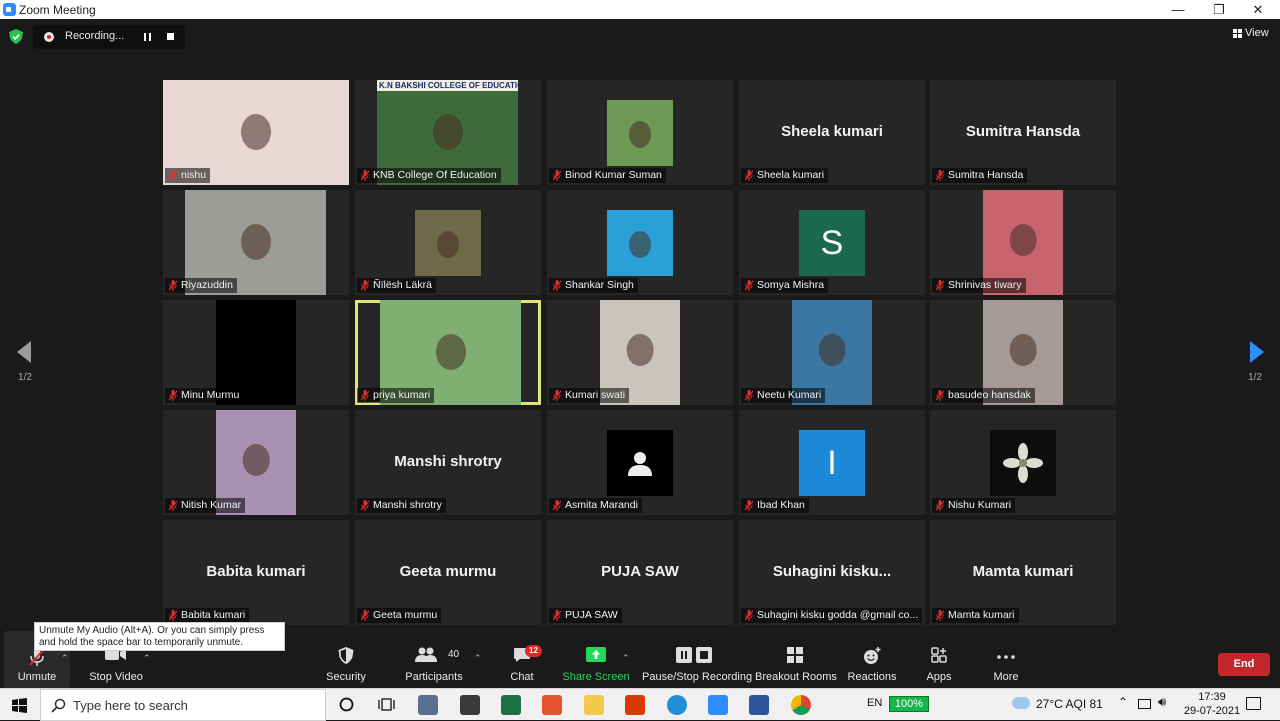  Describe the element at coordinates (448, 242) in the screenshot. I see `participant-tile: Ñïlësh Läkrä` at that location.